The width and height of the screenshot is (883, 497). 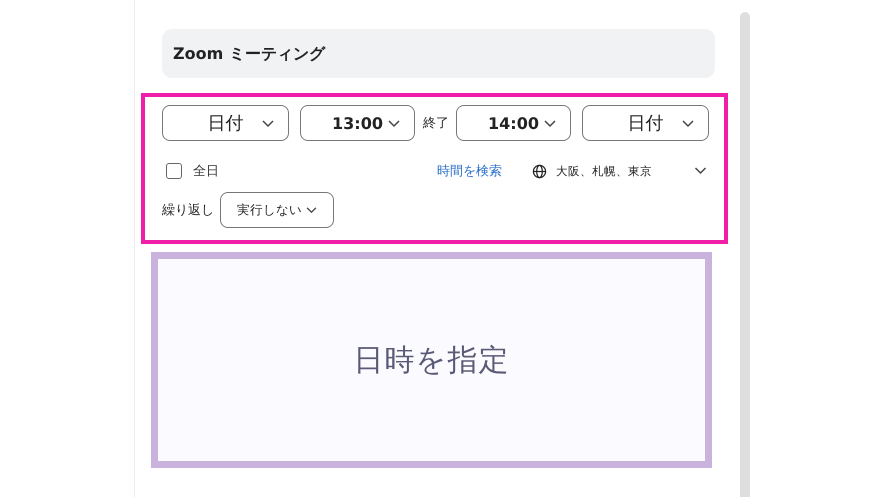 What do you see at coordinates (436, 123) in the screenshot?
I see `end-label: 終了` at bounding box center [436, 123].